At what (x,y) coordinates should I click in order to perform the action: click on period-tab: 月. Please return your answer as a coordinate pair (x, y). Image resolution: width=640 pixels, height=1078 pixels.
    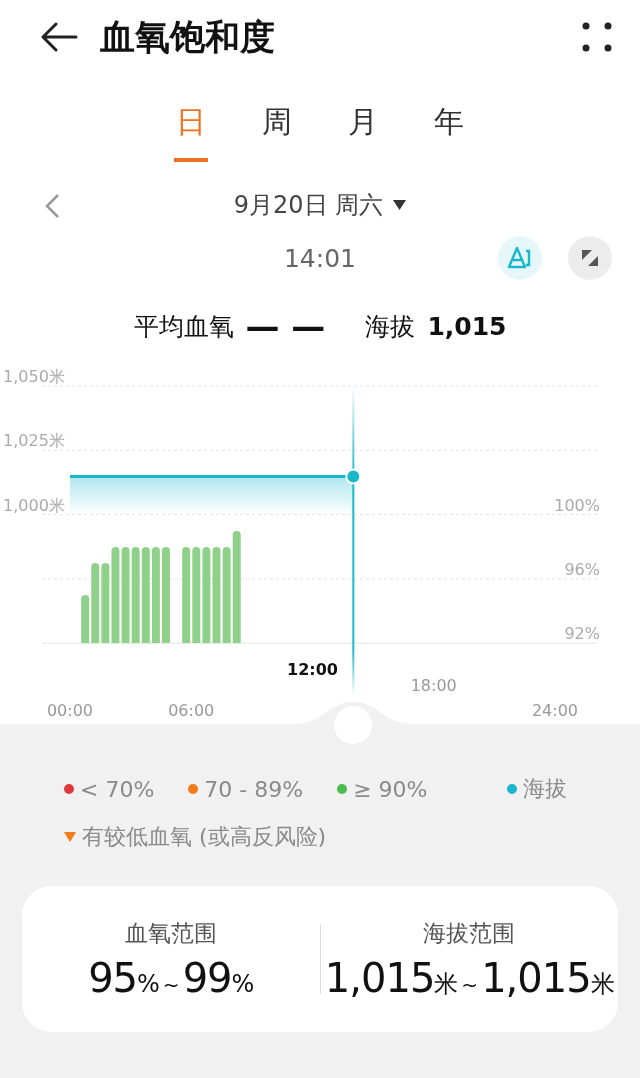
    Looking at the image, I should click on (363, 132).